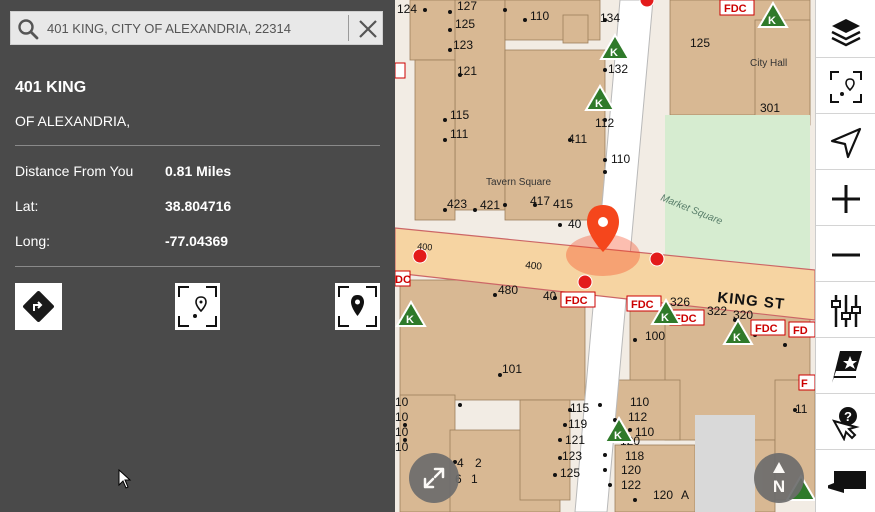  I want to click on zoom-in-button, so click(845, 199).